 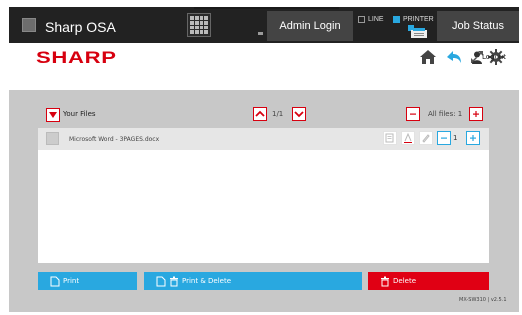 I want to click on print-label: Print, so click(x=71, y=281).